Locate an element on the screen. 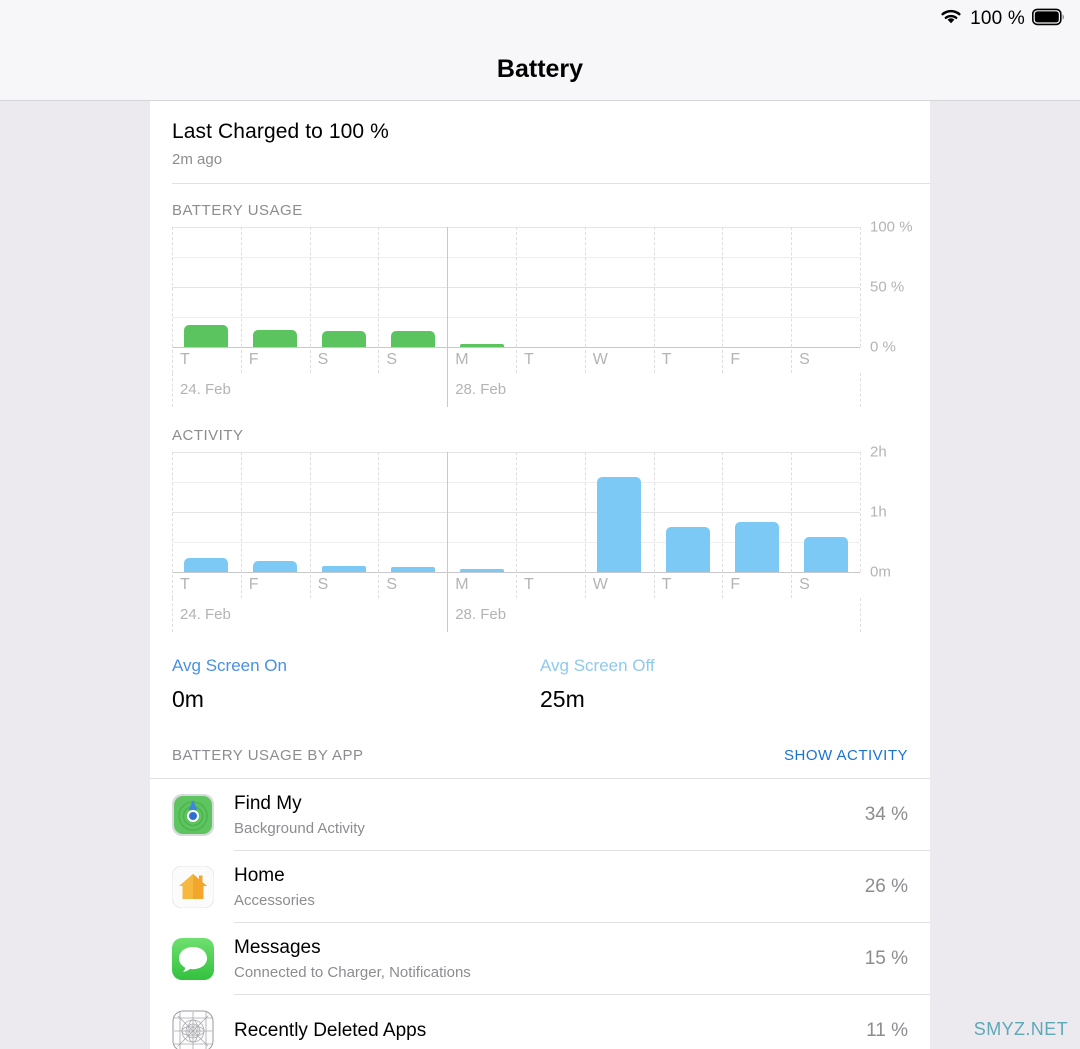 This screenshot has width=1080, height=1049. activity-section-label: ACTIVITY is located at coordinates (208, 435).